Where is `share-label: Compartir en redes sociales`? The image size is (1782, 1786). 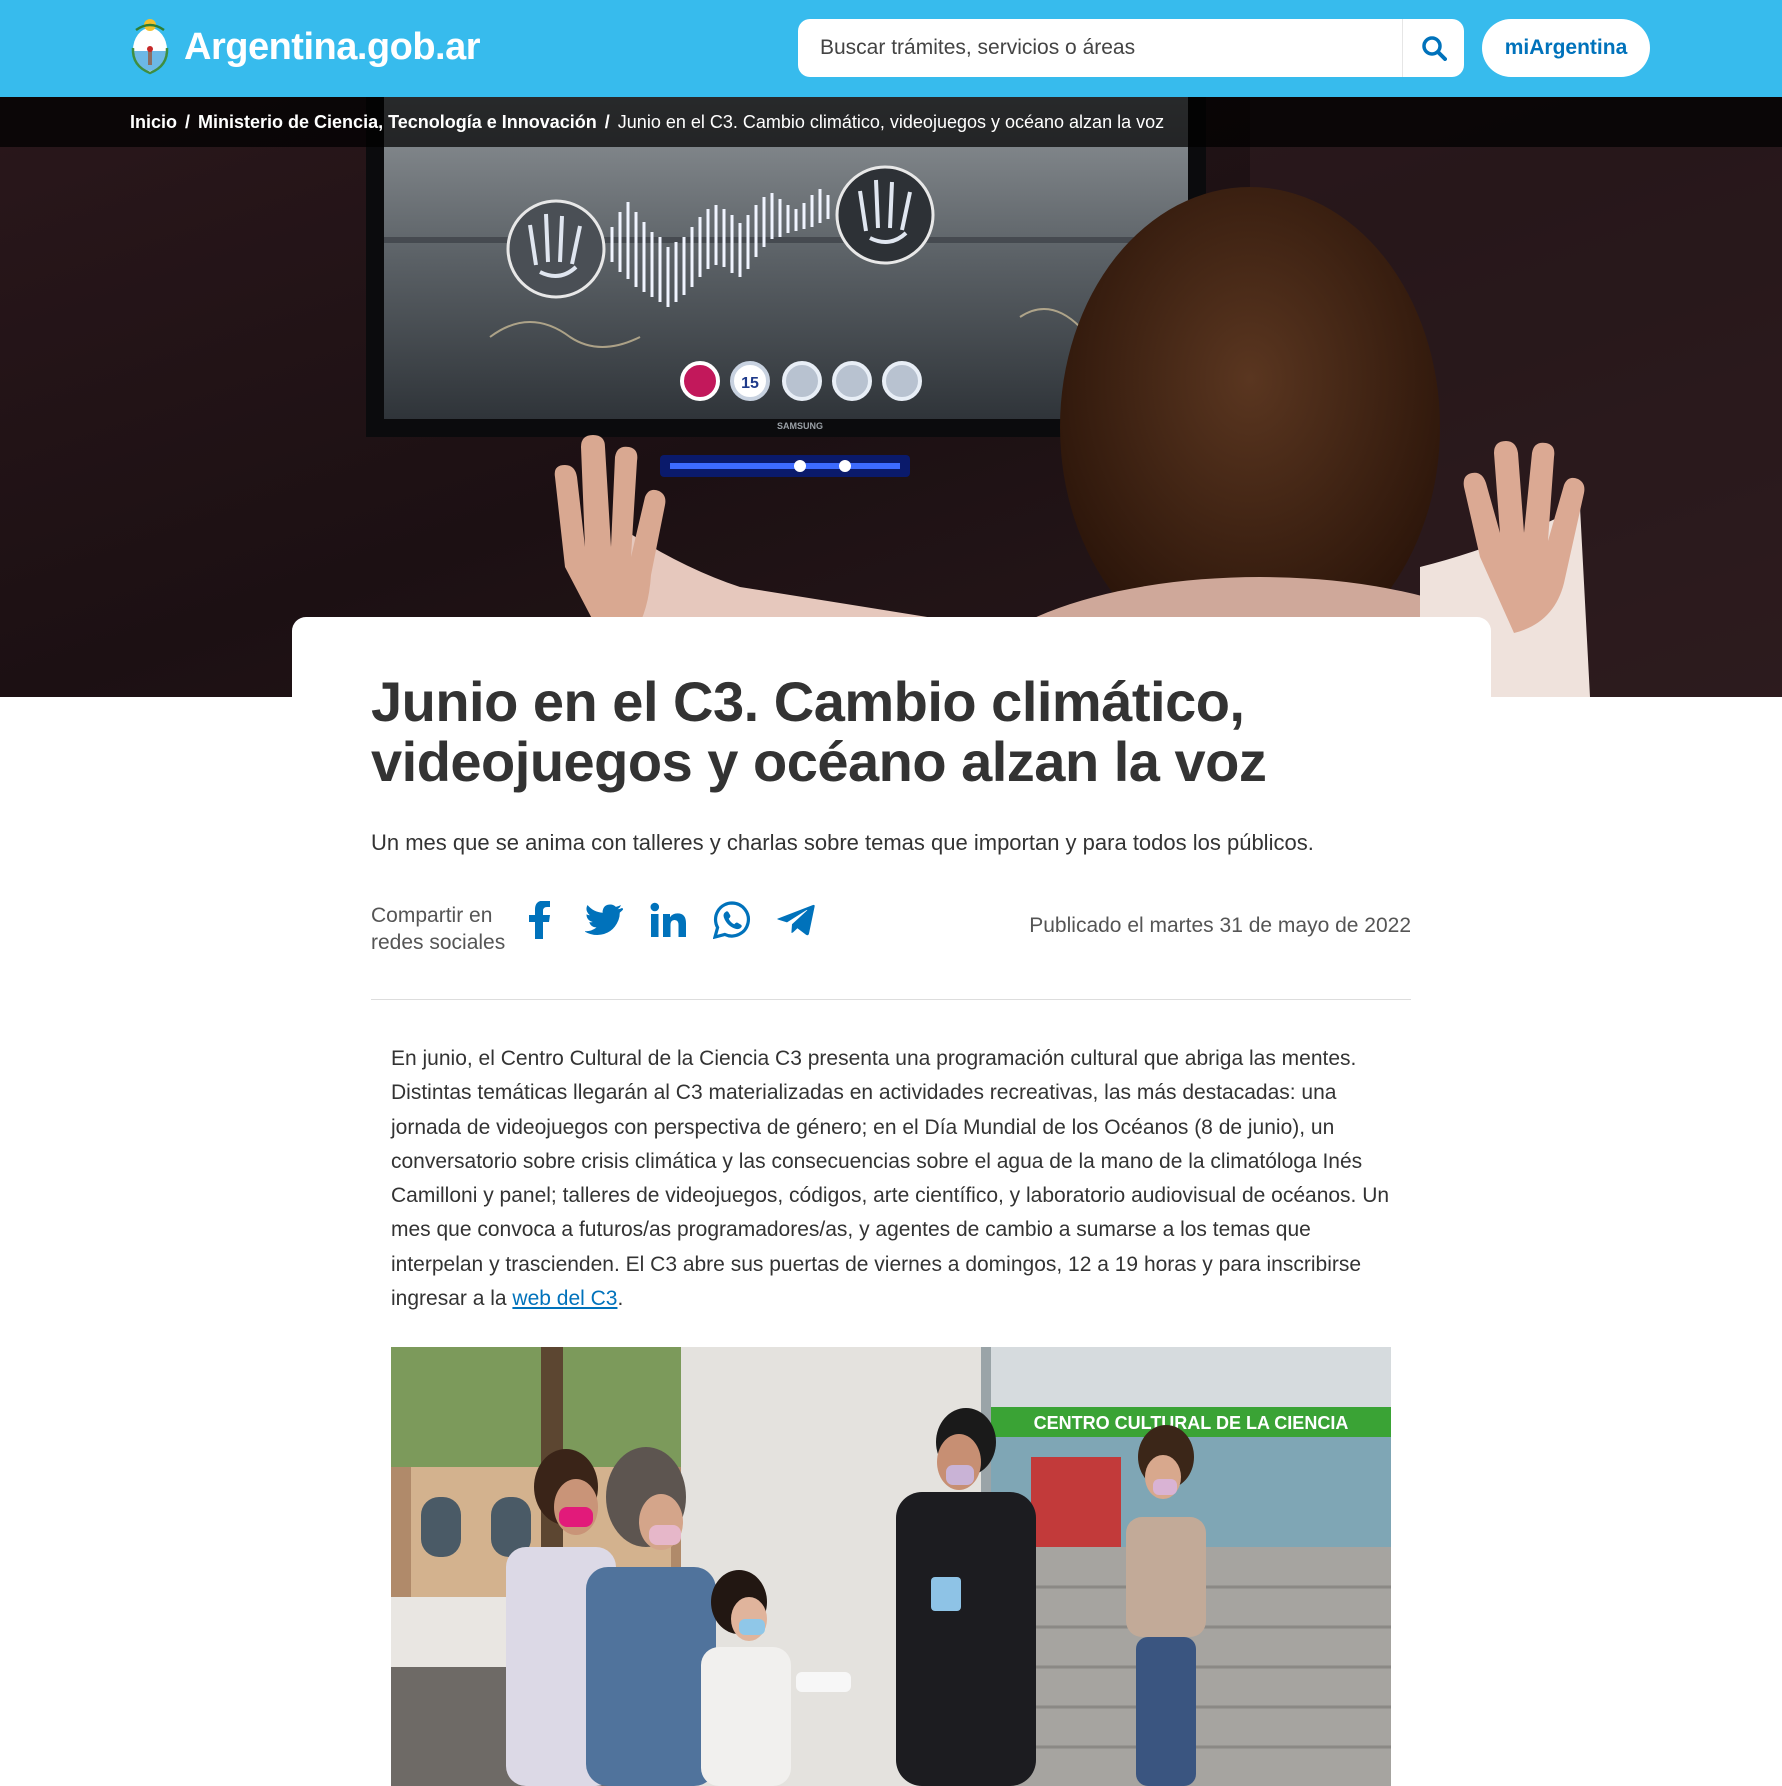 share-label: Compartir en redes sociales is located at coordinates (438, 929).